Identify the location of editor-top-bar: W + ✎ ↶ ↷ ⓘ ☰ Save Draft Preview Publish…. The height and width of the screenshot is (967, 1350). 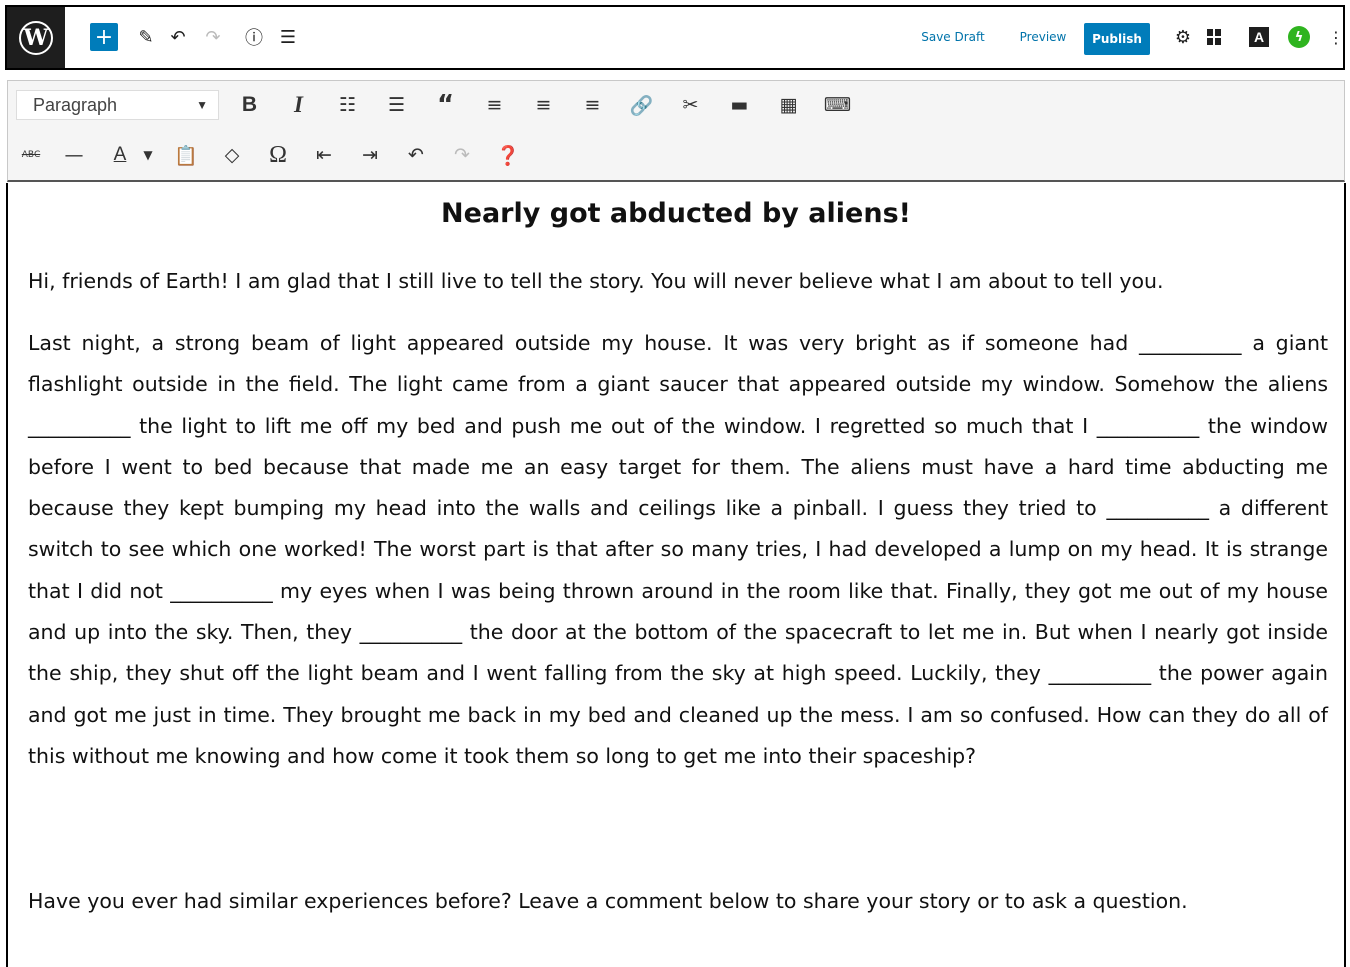
(675, 37).